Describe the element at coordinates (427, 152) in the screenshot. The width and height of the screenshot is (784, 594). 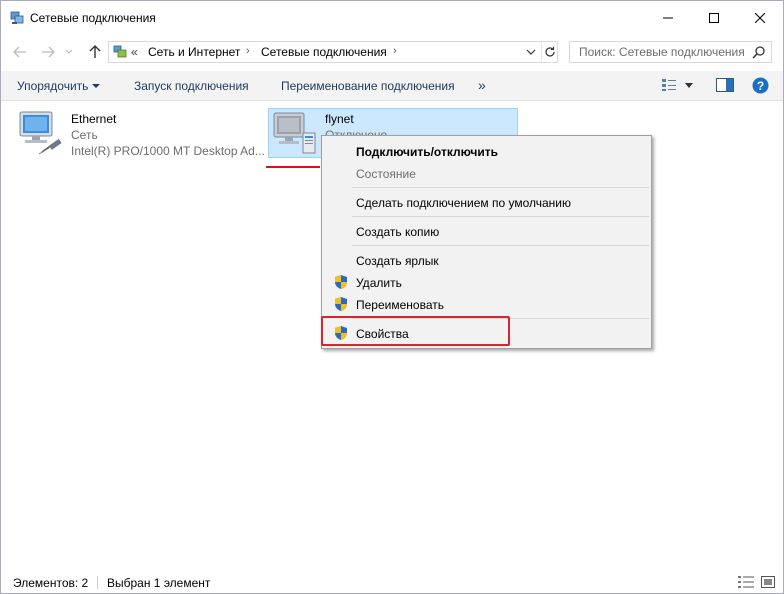
I see `menu-item-connect-disconnect: Подключить/отключить` at that location.